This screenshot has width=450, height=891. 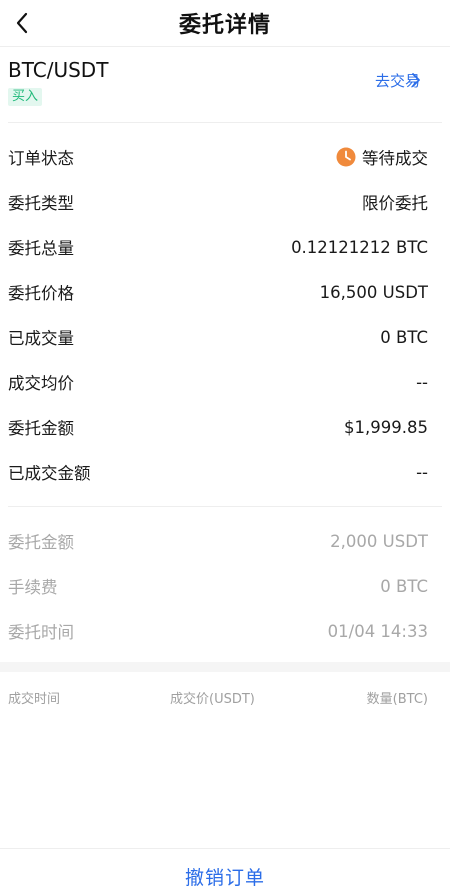 I want to click on order-side-badge: 买入, so click(x=25, y=97).